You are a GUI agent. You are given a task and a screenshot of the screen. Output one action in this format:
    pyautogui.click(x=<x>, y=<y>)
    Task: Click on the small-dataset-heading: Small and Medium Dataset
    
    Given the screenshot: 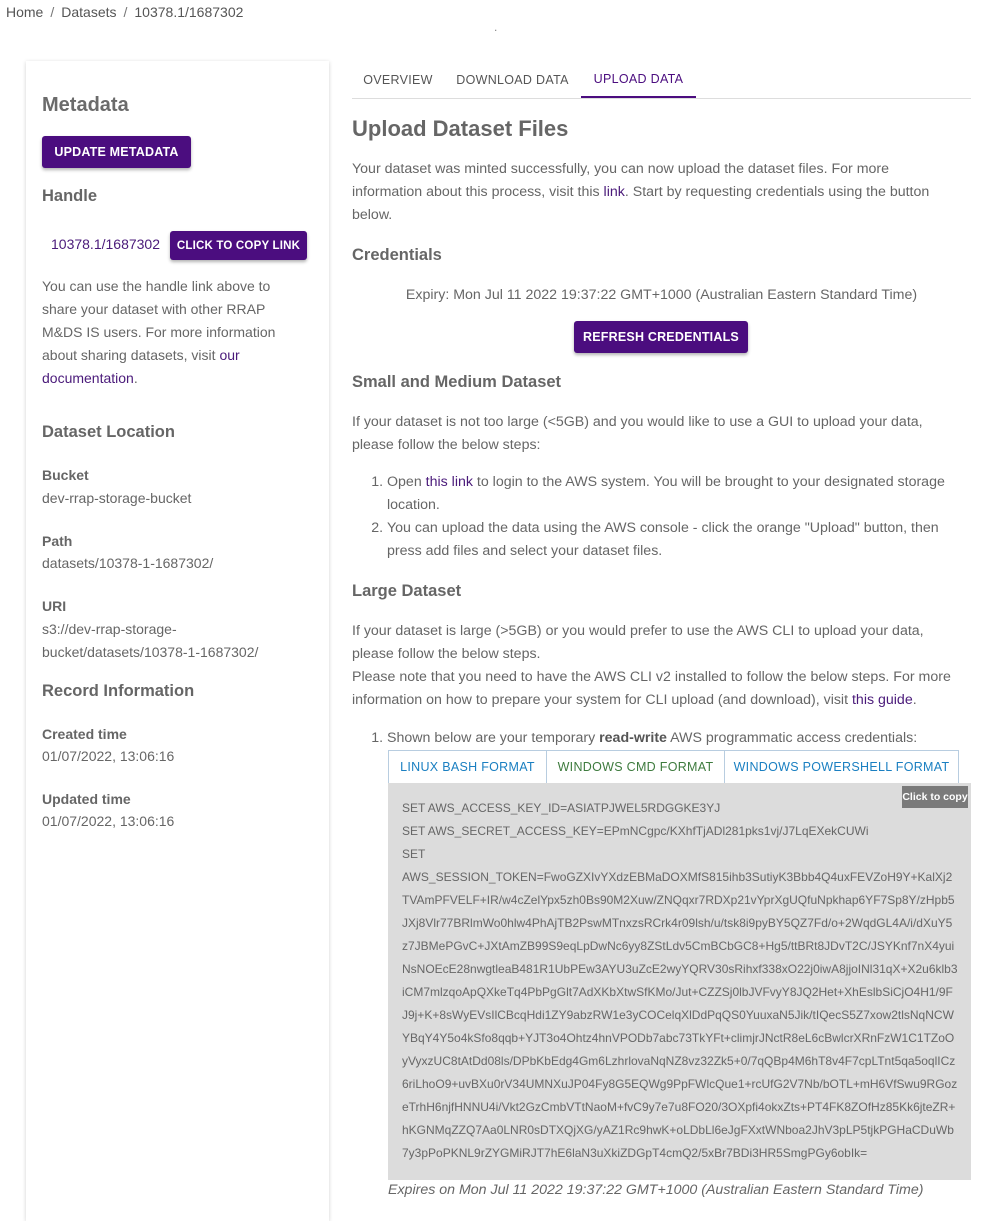 What is the action you would take?
    pyautogui.click(x=457, y=382)
    